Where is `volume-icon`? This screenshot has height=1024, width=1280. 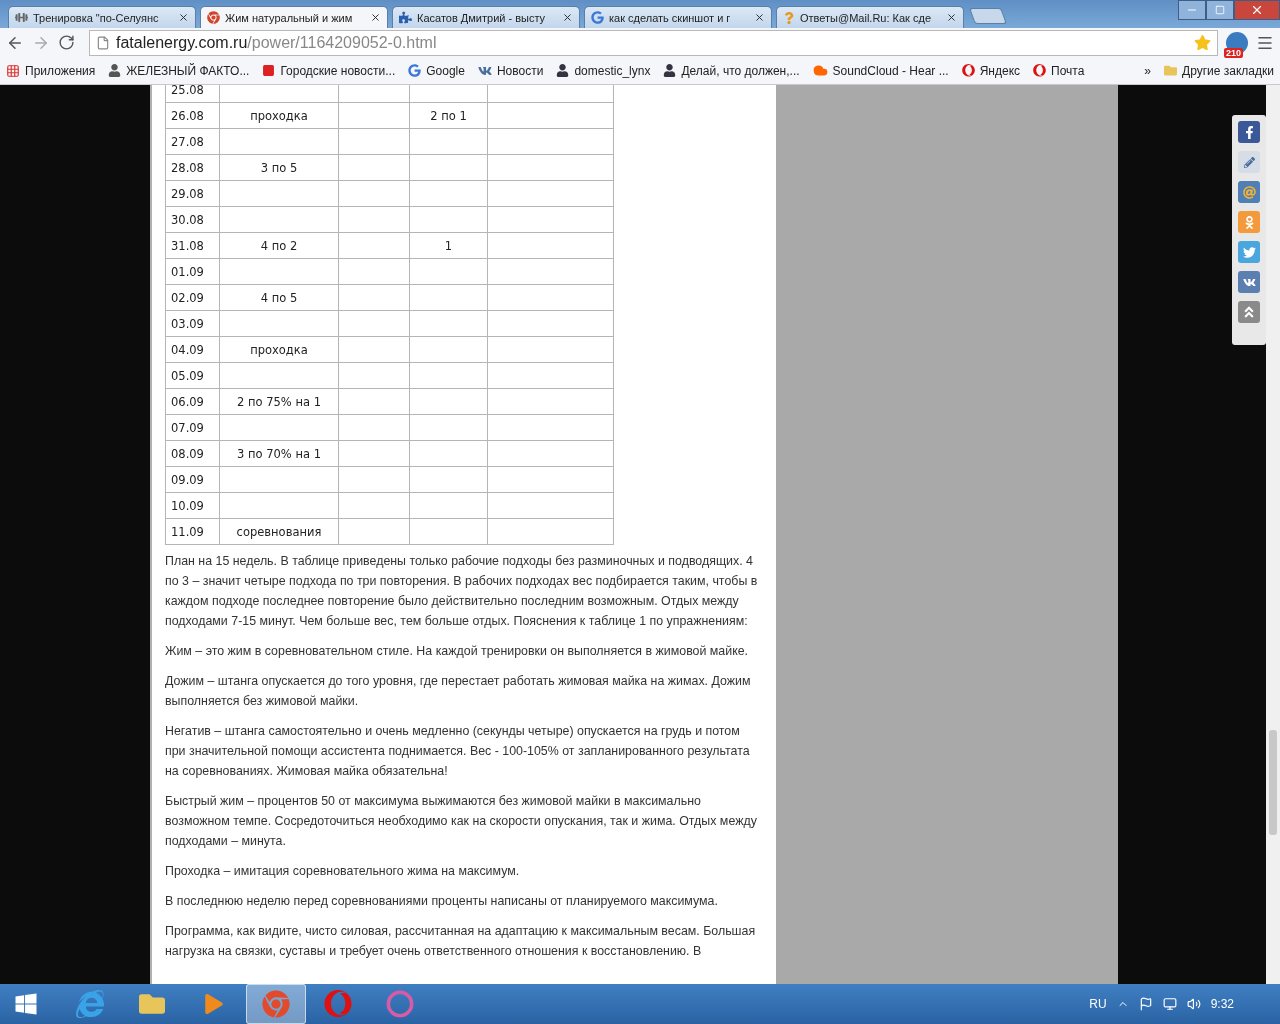 volume-icon is located at coordinates (1193, 1004).